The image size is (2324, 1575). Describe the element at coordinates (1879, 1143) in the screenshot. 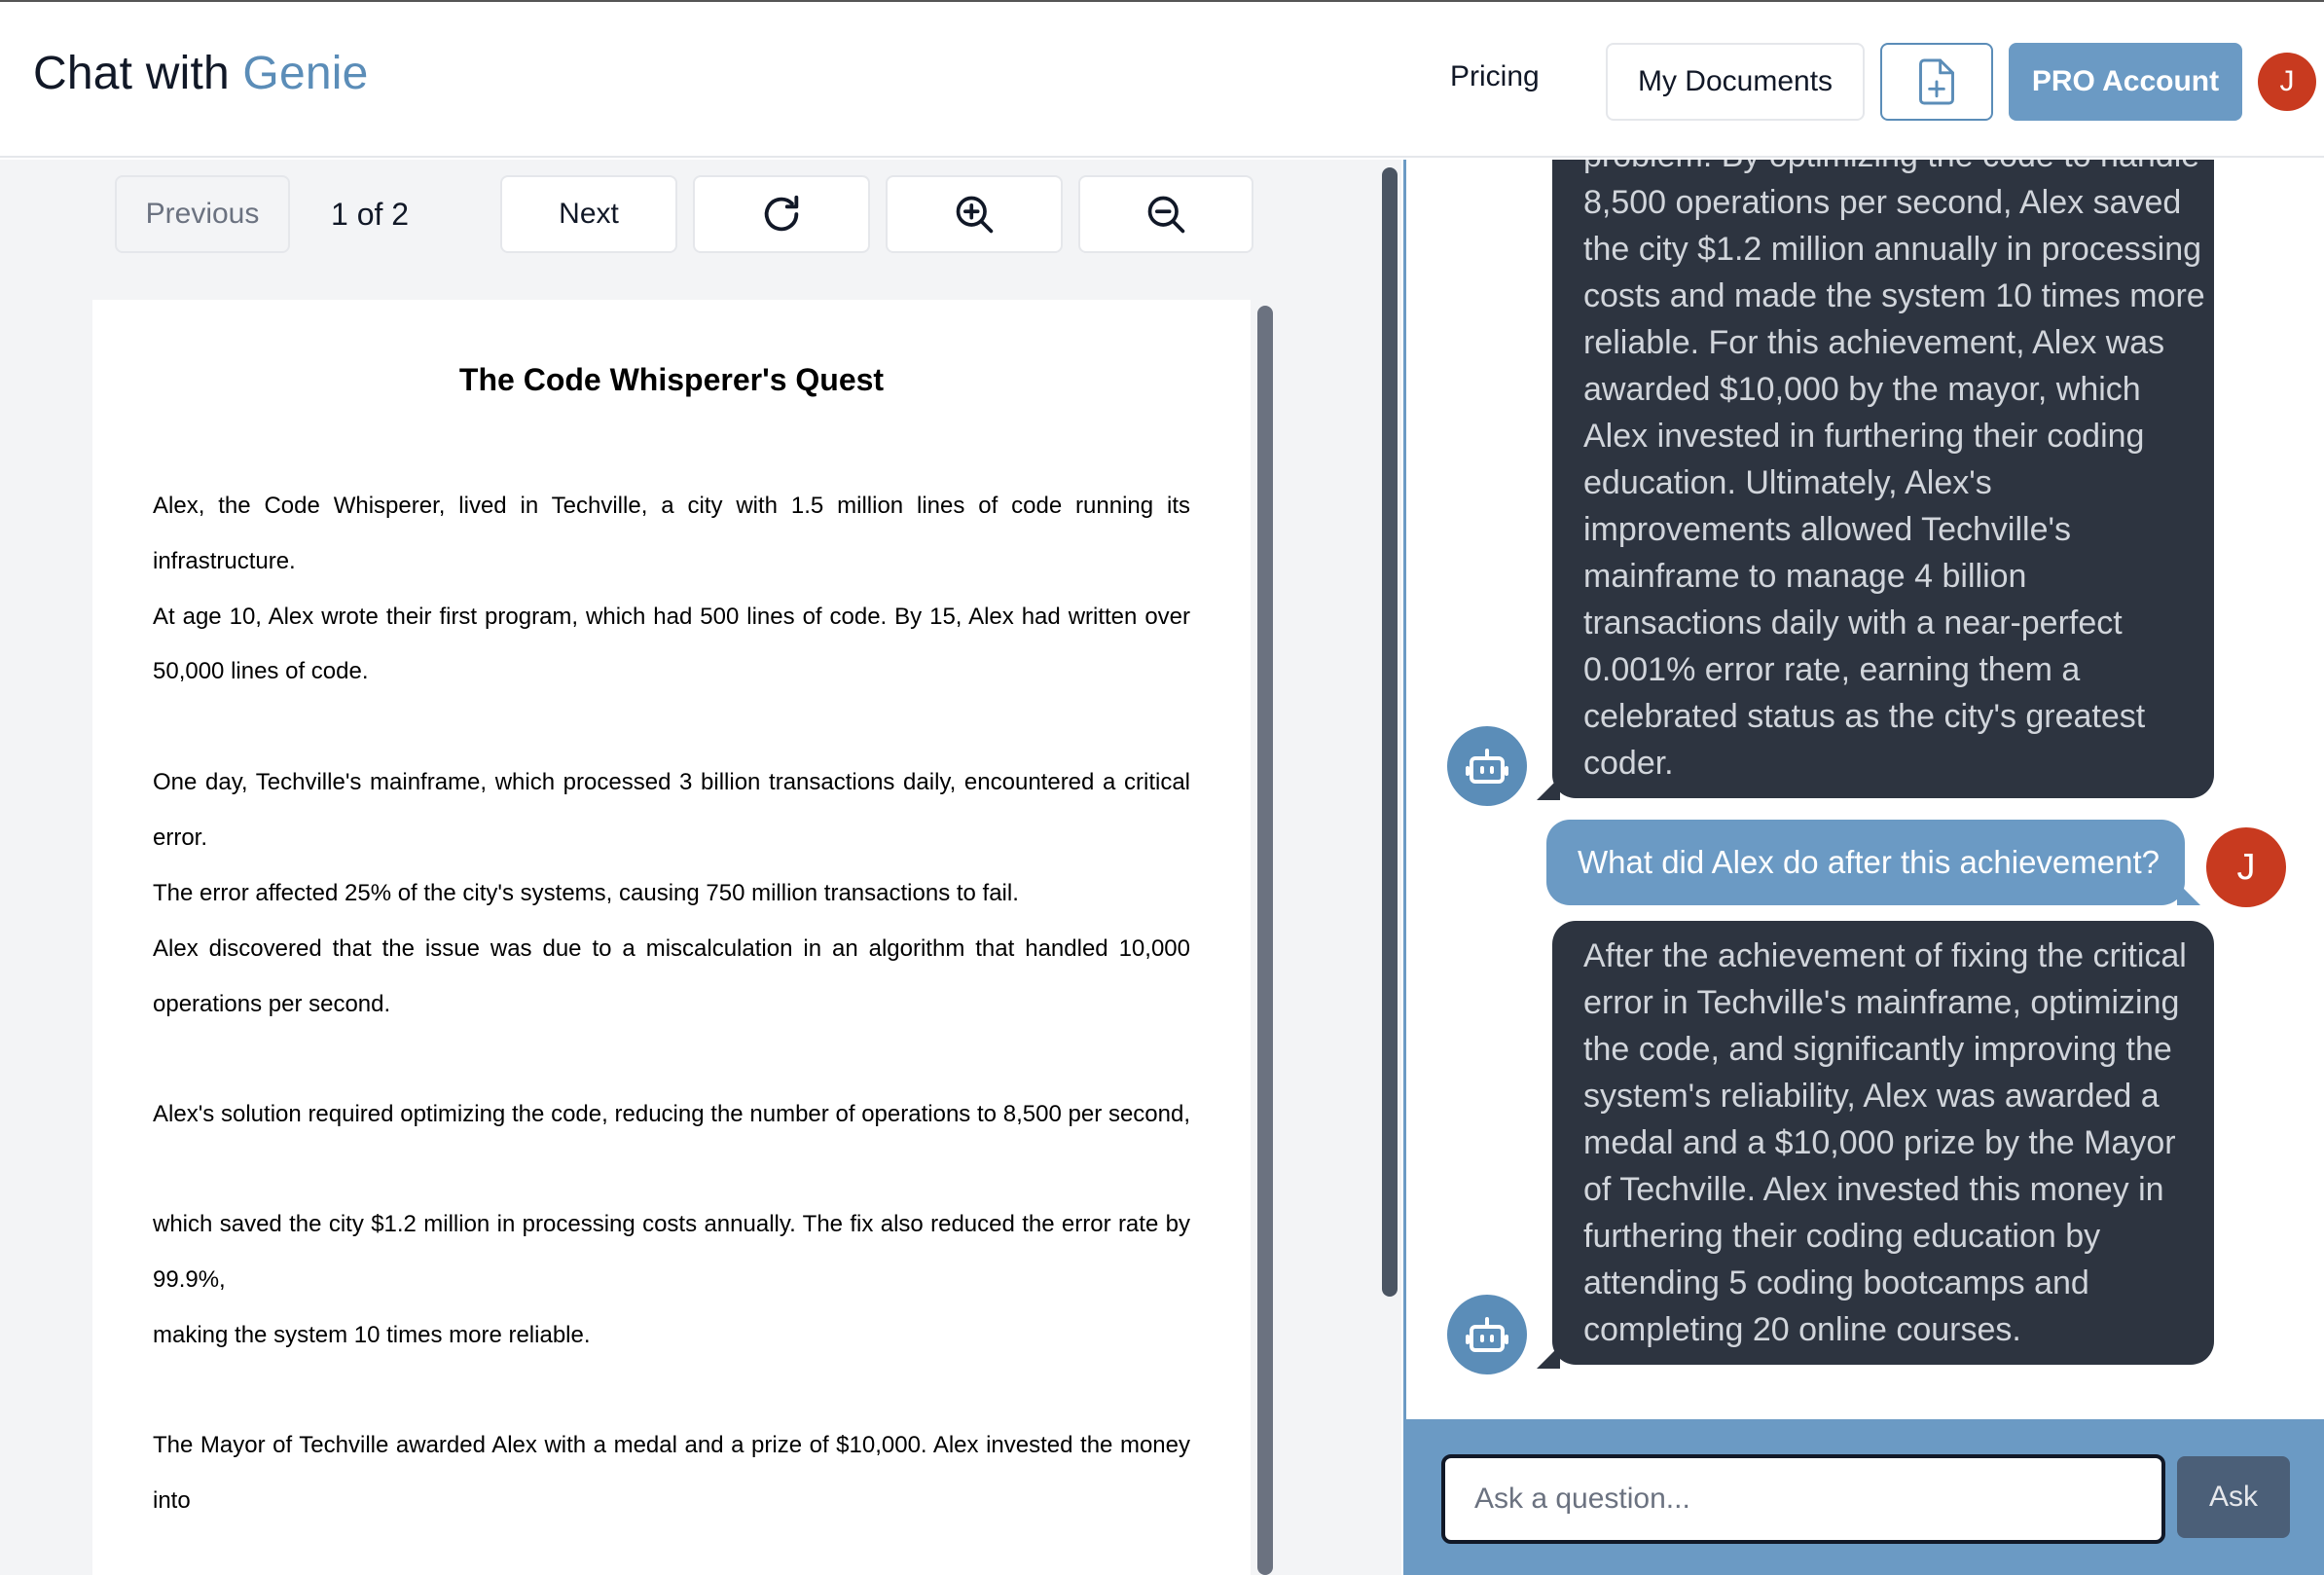

I see `message-line: medal and a $10,000 prize by the Mayor` at that location.